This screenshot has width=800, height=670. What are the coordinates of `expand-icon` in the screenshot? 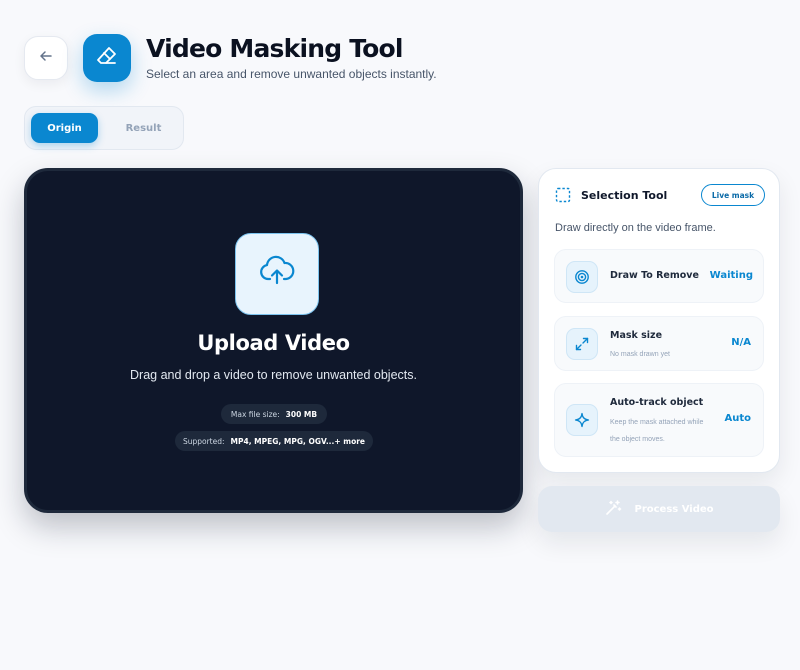 It's located at (582, 344).